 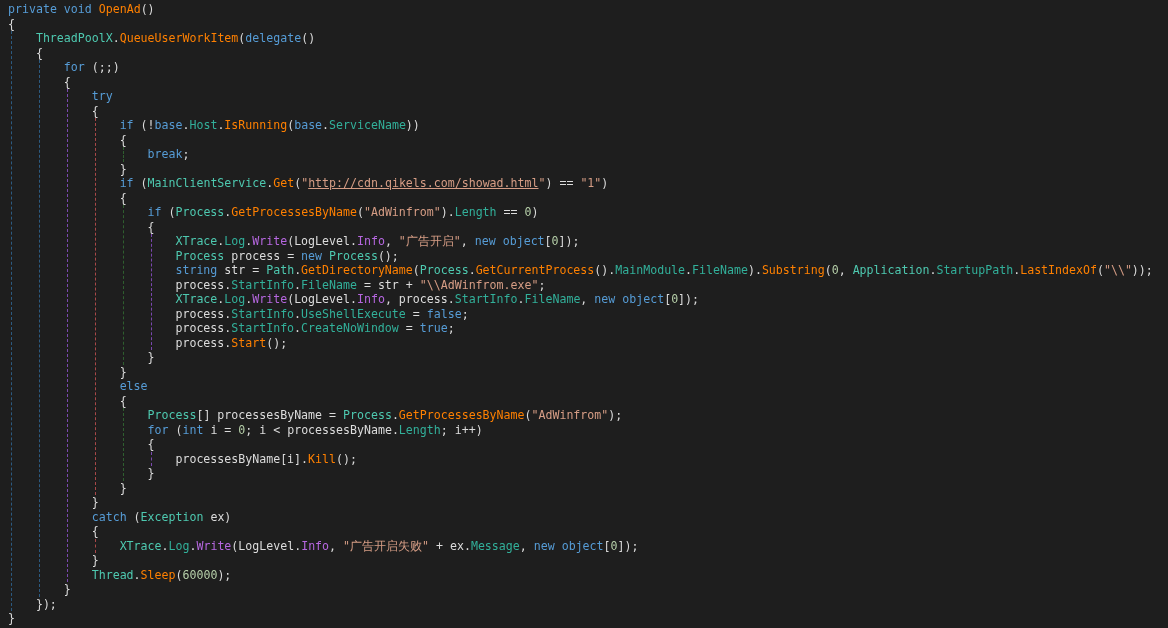 I want to click on code-line: processesByName[i].Kill();, so click(x=266, y=458).